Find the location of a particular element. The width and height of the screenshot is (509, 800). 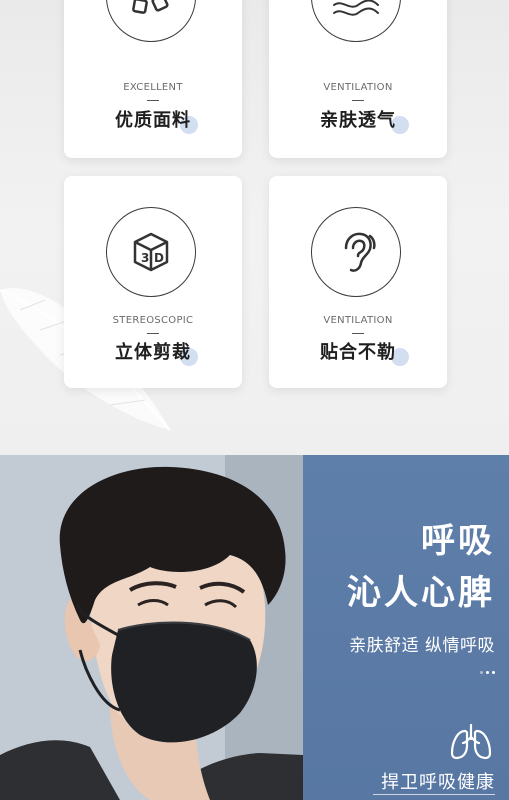

feature-card-excellent: EXCELLENT 优质面料 is located at coordinates (153, 79).